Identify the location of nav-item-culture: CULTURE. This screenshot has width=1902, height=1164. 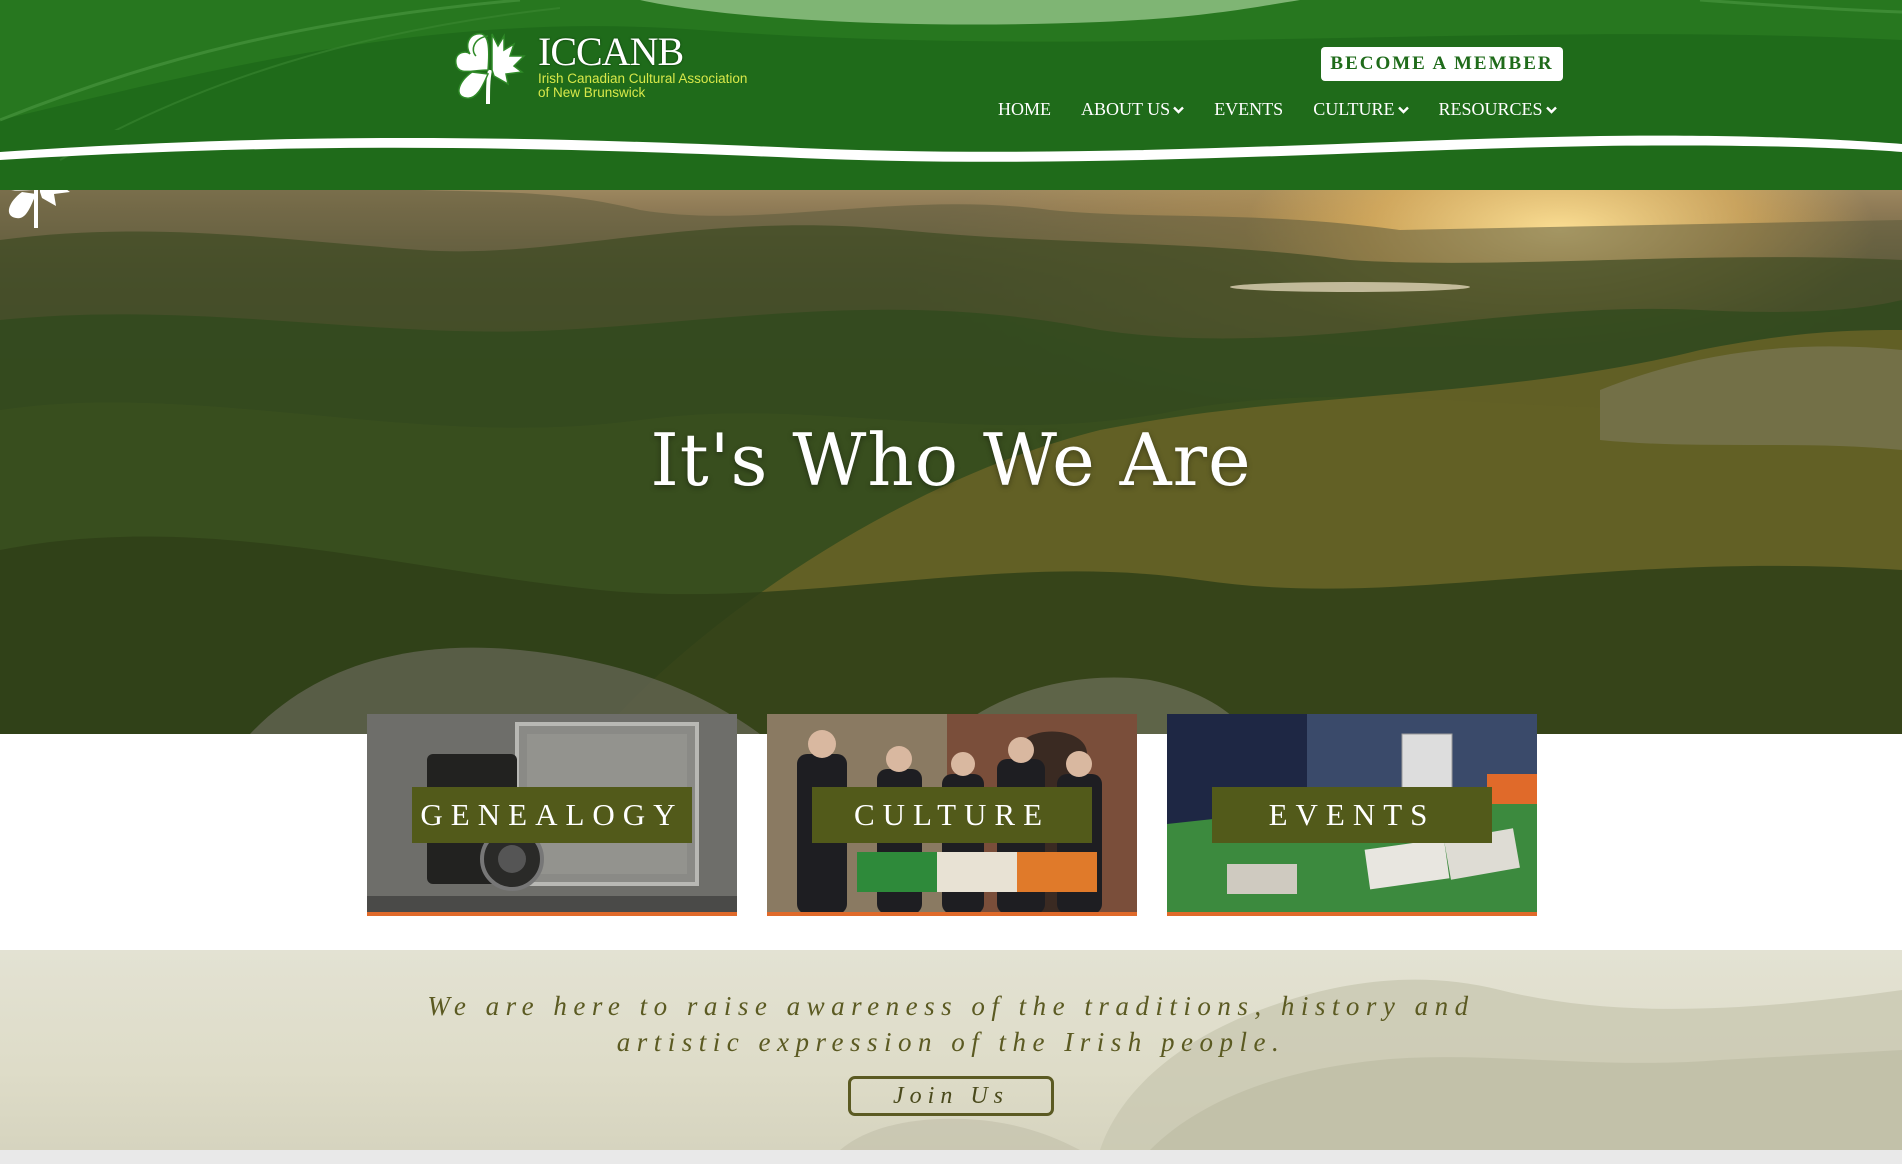
(1361, 109).